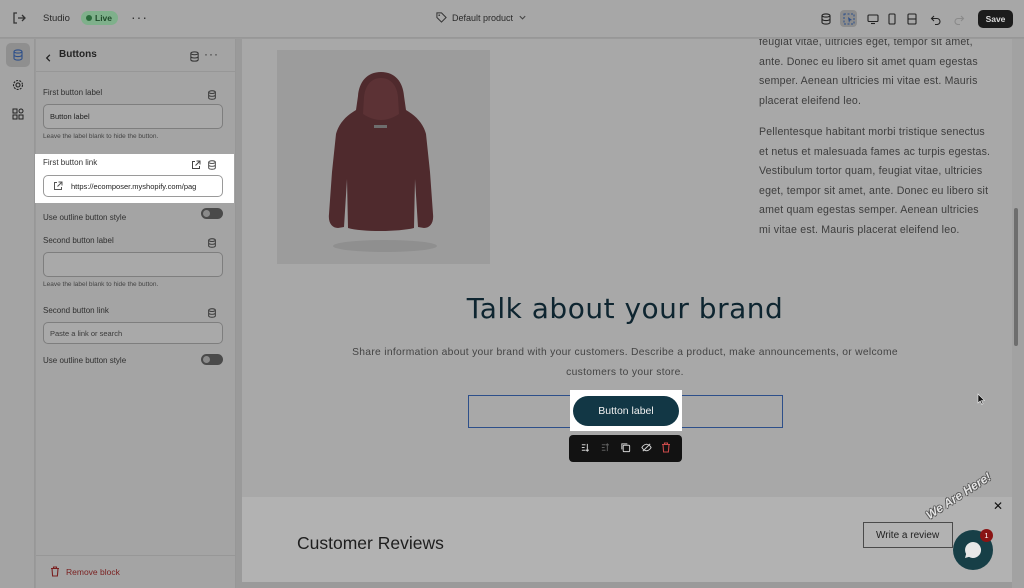 This screenshot has height=588, width=1024. Describe the element at coordinates (986, 535) in the screenshot. I see `chat-unread-badge: 1` at that location.